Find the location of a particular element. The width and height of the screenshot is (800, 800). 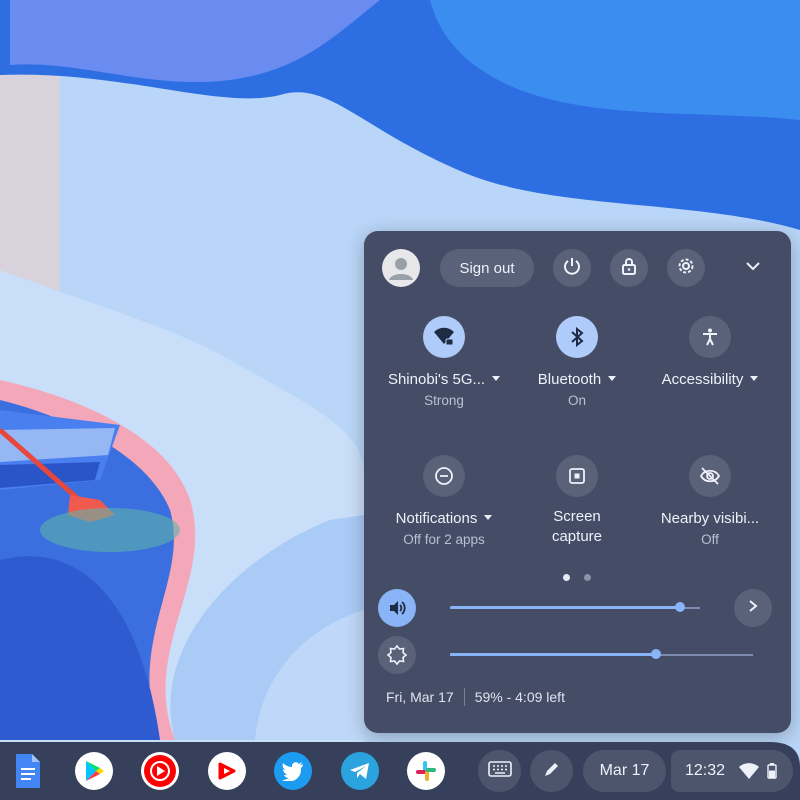

tile-sublabel: Off for 2 apps is located at coordinates (444, 539).